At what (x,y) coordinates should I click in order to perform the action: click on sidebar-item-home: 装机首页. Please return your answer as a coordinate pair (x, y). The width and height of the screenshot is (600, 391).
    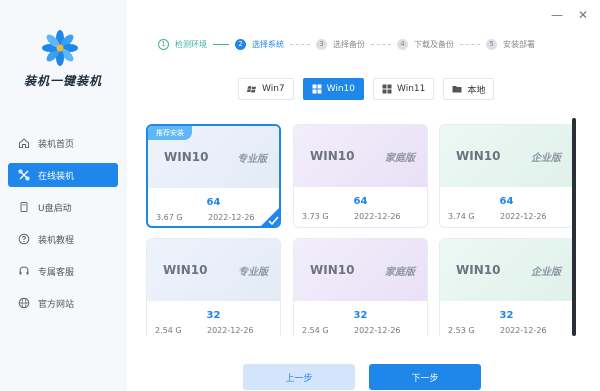
    Looking at the image, I should click on (63, 143).